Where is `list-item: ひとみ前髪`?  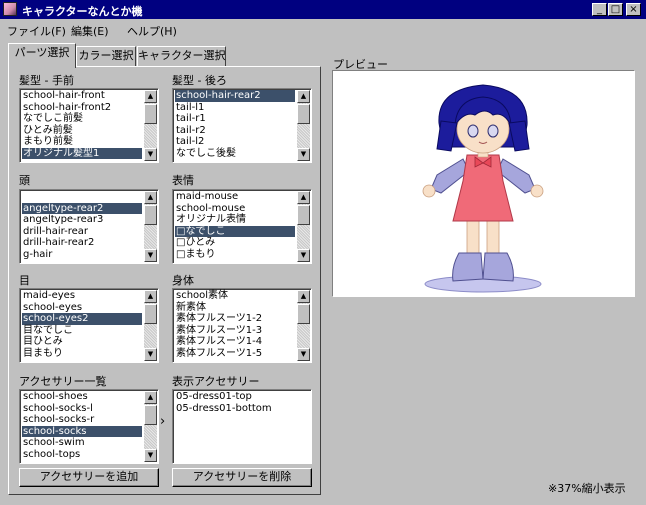 list-item: ひとみ前髪 is located at coordinates (82, 131).